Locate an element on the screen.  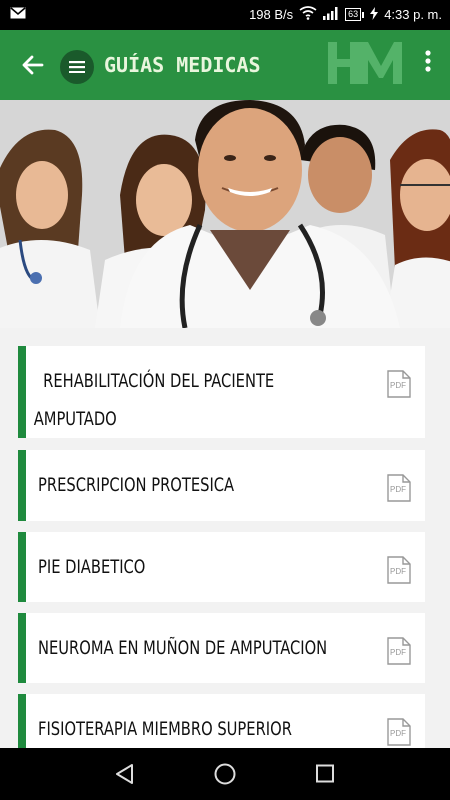
back-button is located at coordinates (34, 65).